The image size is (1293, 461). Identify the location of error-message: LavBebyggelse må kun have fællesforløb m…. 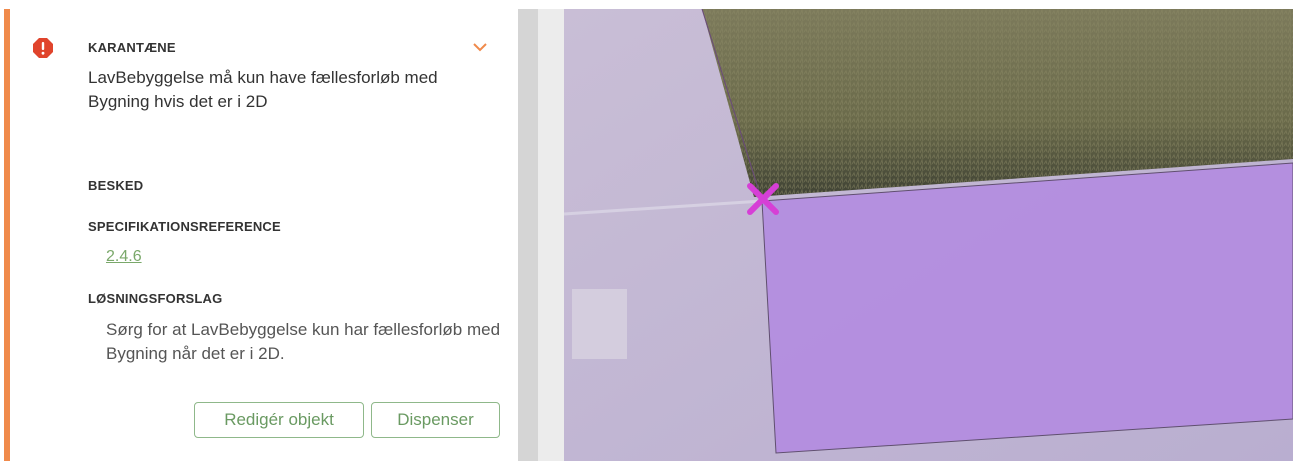
(263, 89).